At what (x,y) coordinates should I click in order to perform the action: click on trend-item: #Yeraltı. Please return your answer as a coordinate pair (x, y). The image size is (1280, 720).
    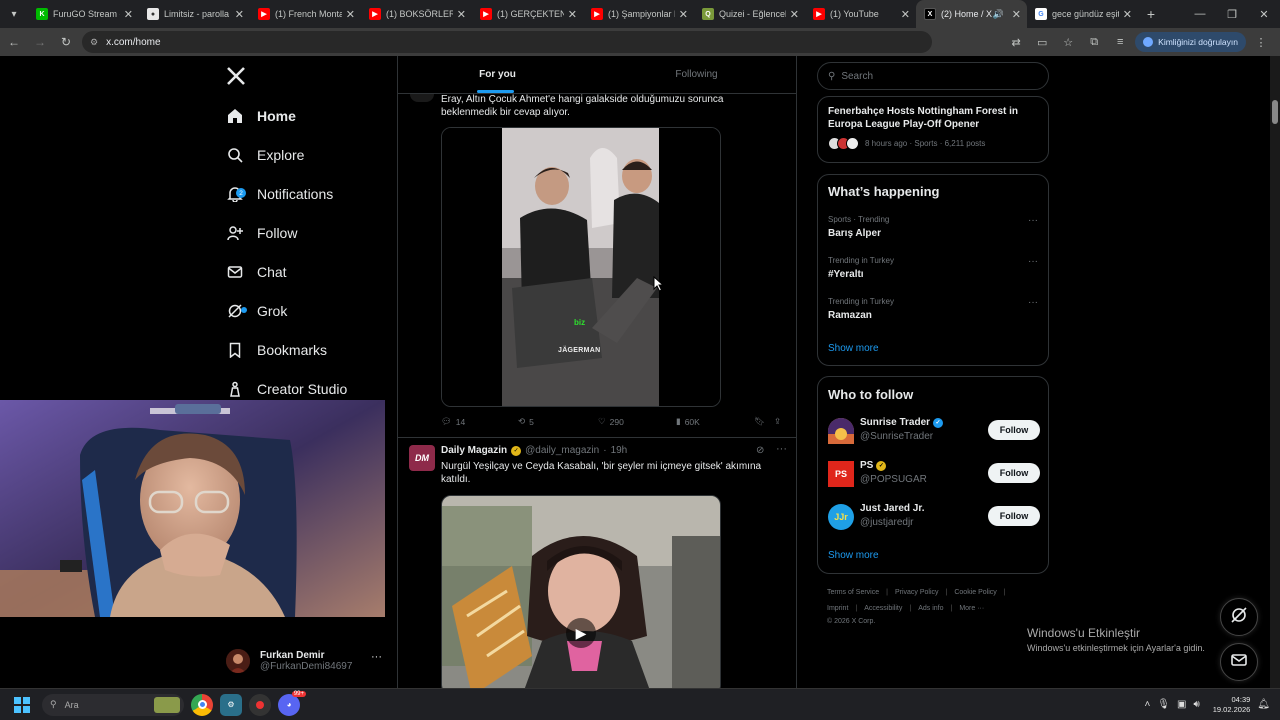
    Looking at the image, I should click on (846, 274).